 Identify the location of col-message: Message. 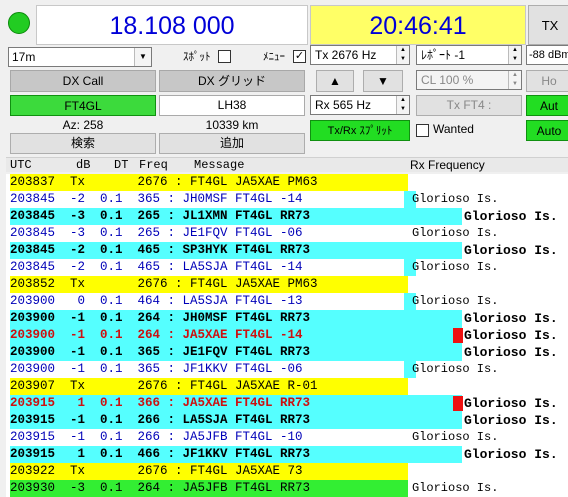
(219, 165).